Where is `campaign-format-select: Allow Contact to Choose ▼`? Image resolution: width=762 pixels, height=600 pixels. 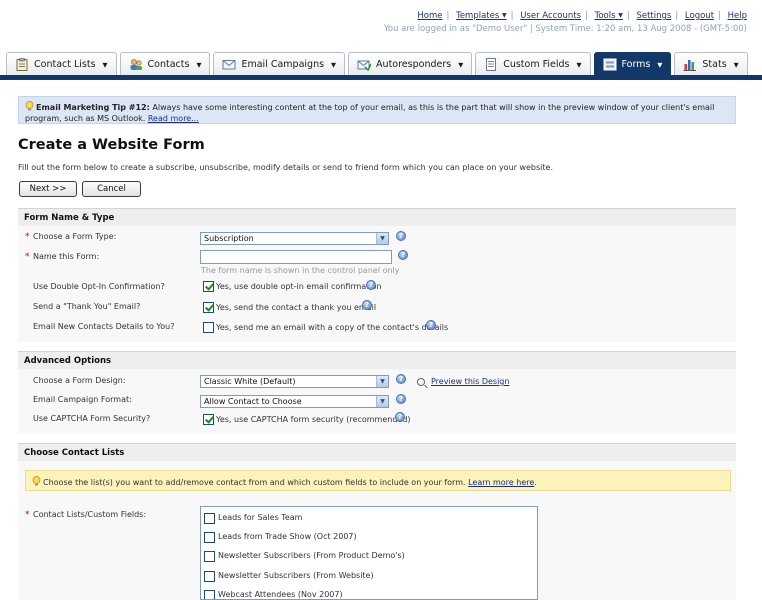
campaign-format-select: Allow Contact to Choose ▼ is located at coordinates (294, 401).